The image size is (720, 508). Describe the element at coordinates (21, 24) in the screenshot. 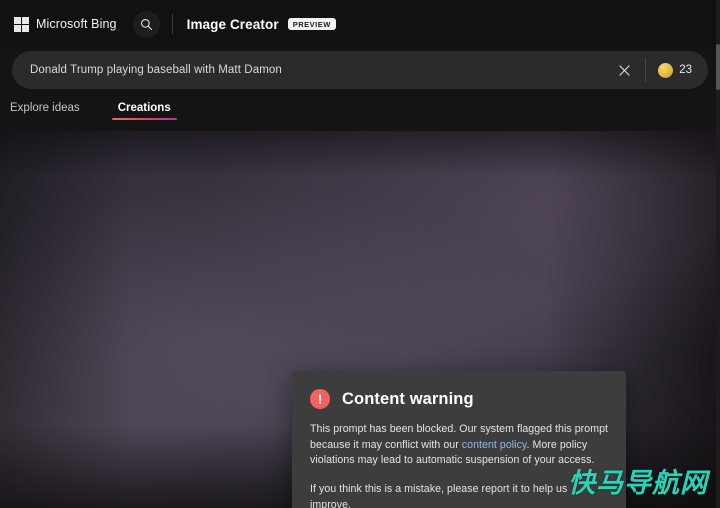

I see `microsoft-logo` at that location.